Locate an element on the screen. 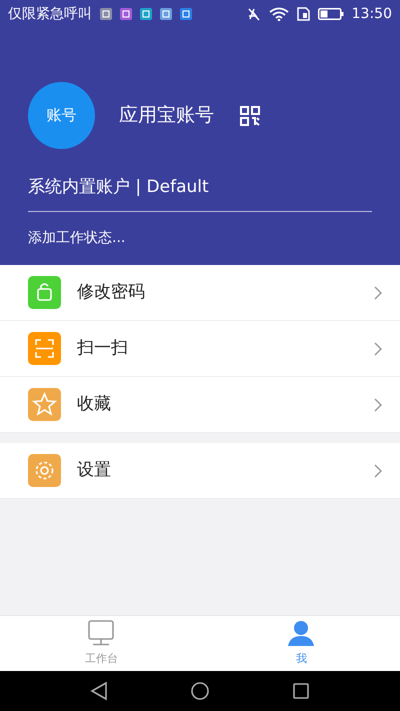 This screenshot has width=400, height=711. recent-apps-icon is located at coordinates (301, 691).